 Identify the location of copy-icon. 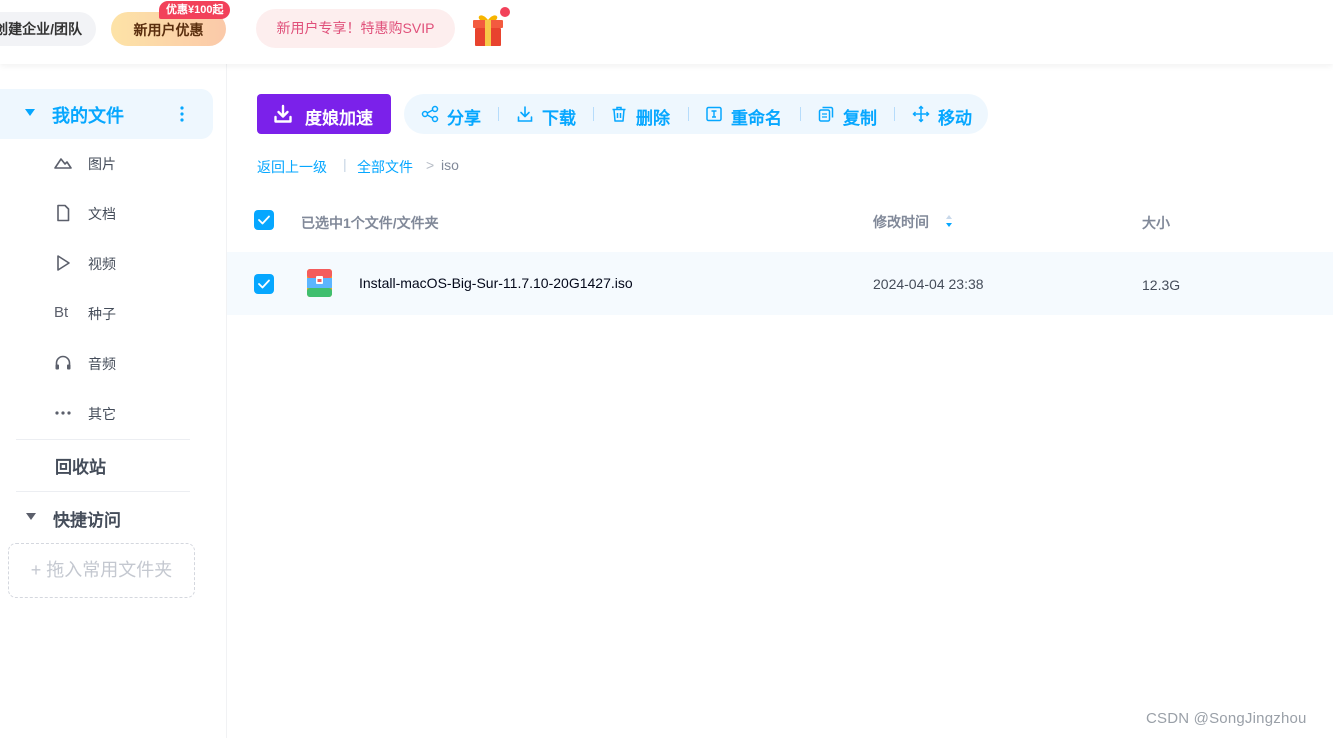
(826, 114).